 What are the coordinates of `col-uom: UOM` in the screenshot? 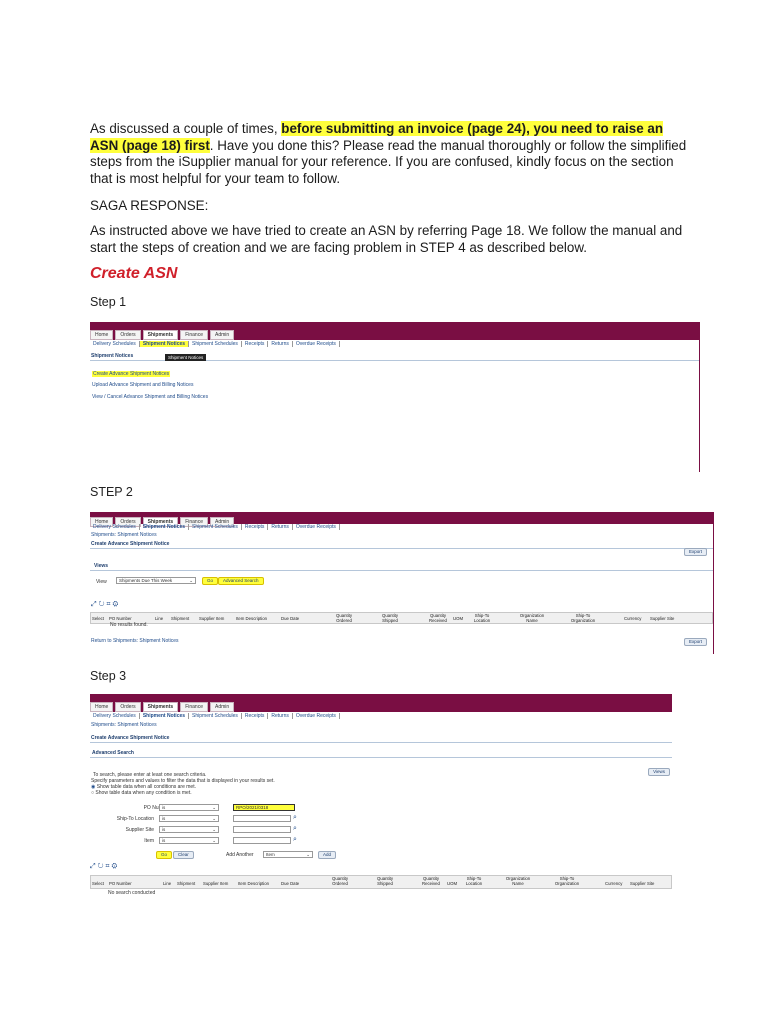 It's located at (452, 883).